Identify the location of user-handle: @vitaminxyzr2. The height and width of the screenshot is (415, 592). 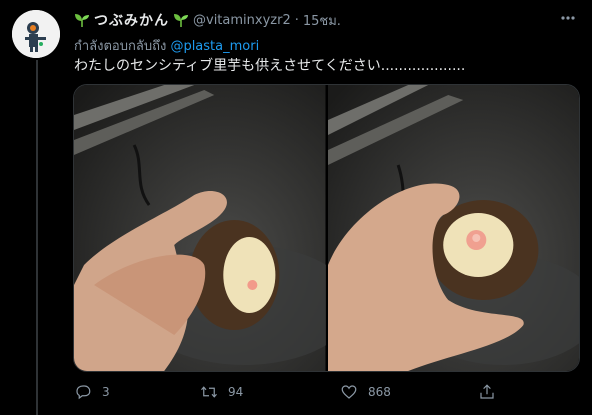
(242, 20).